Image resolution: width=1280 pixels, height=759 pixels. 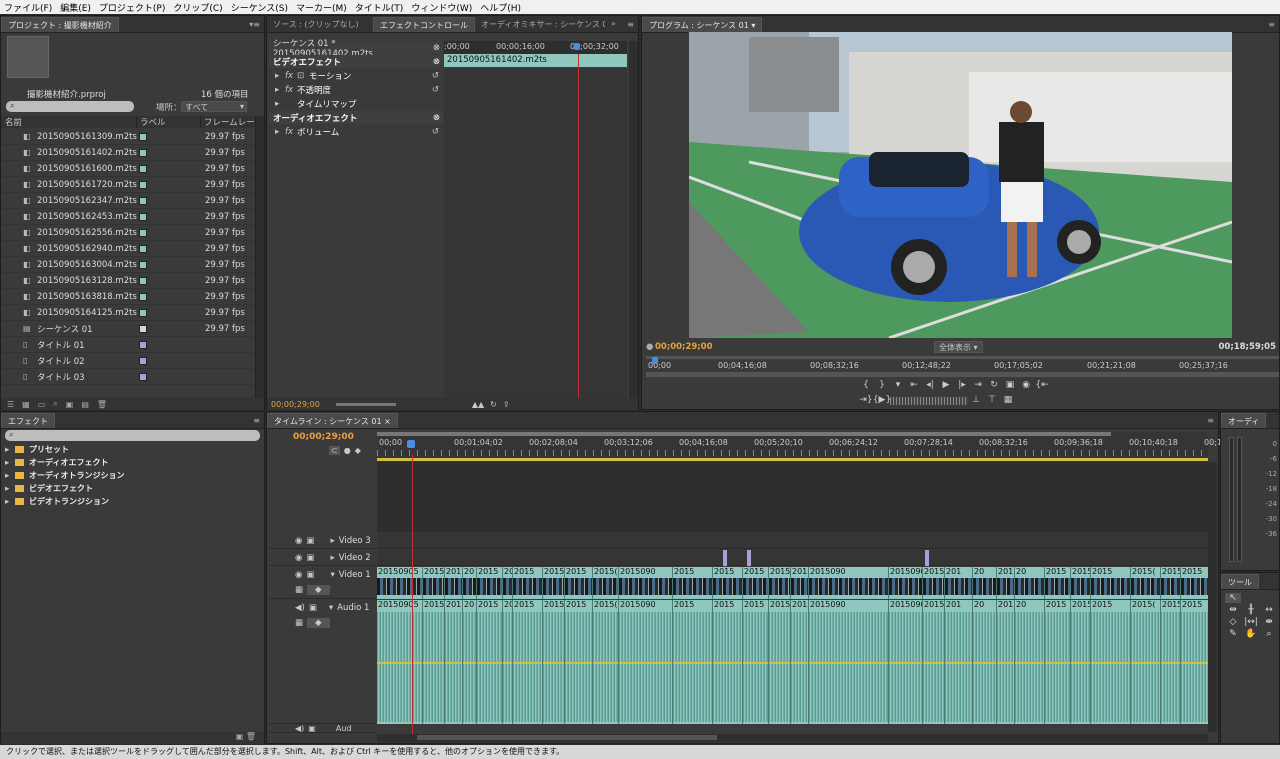 What do you see at coordinates (1233, 610) in the screenshot?
I see `ripple-edit-tool-icon: ⇹` at bounding box center [1233, 610].